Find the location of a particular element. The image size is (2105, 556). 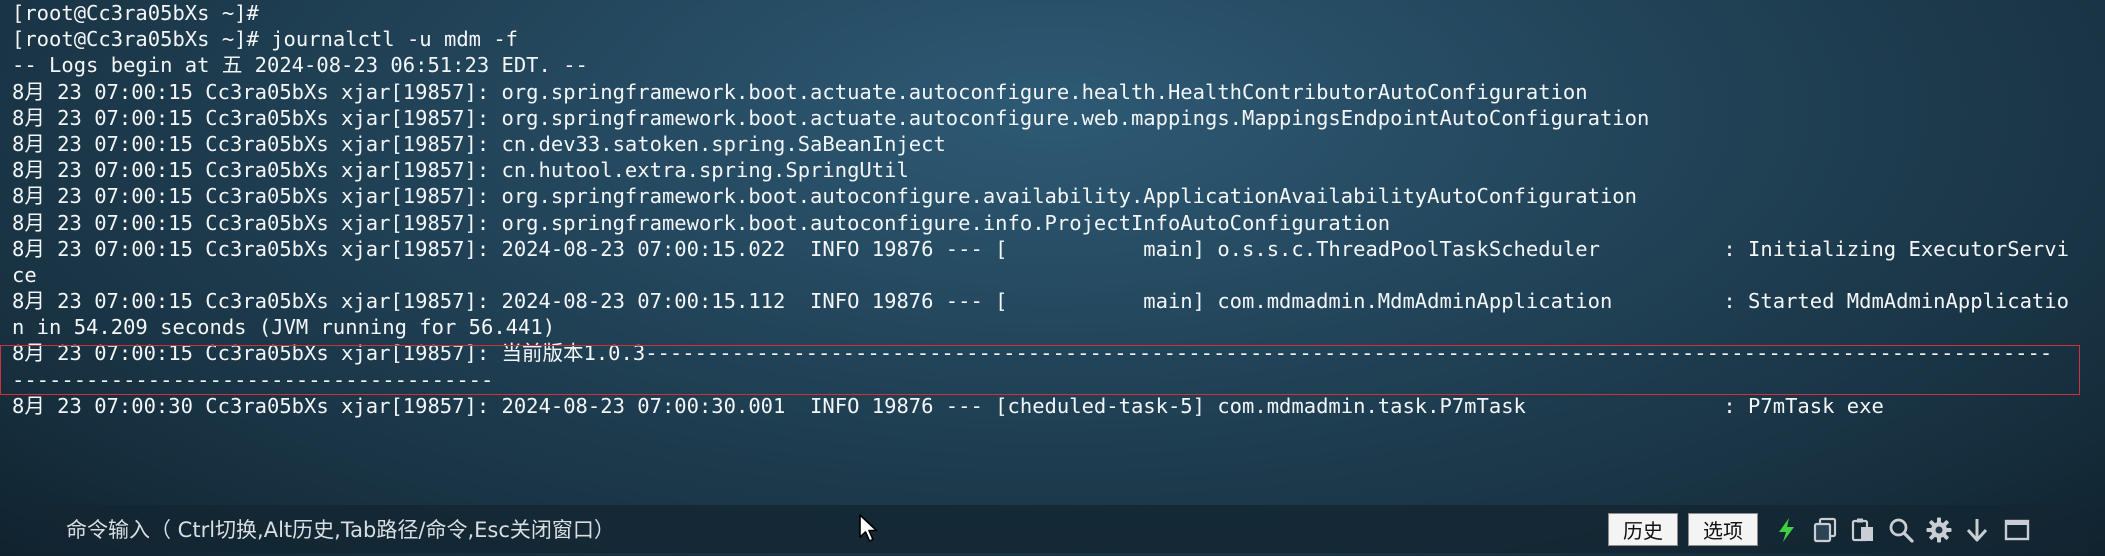

terminal-line: [root@Cc3ra05bXs ~]# is located at coordinates (135, 13).